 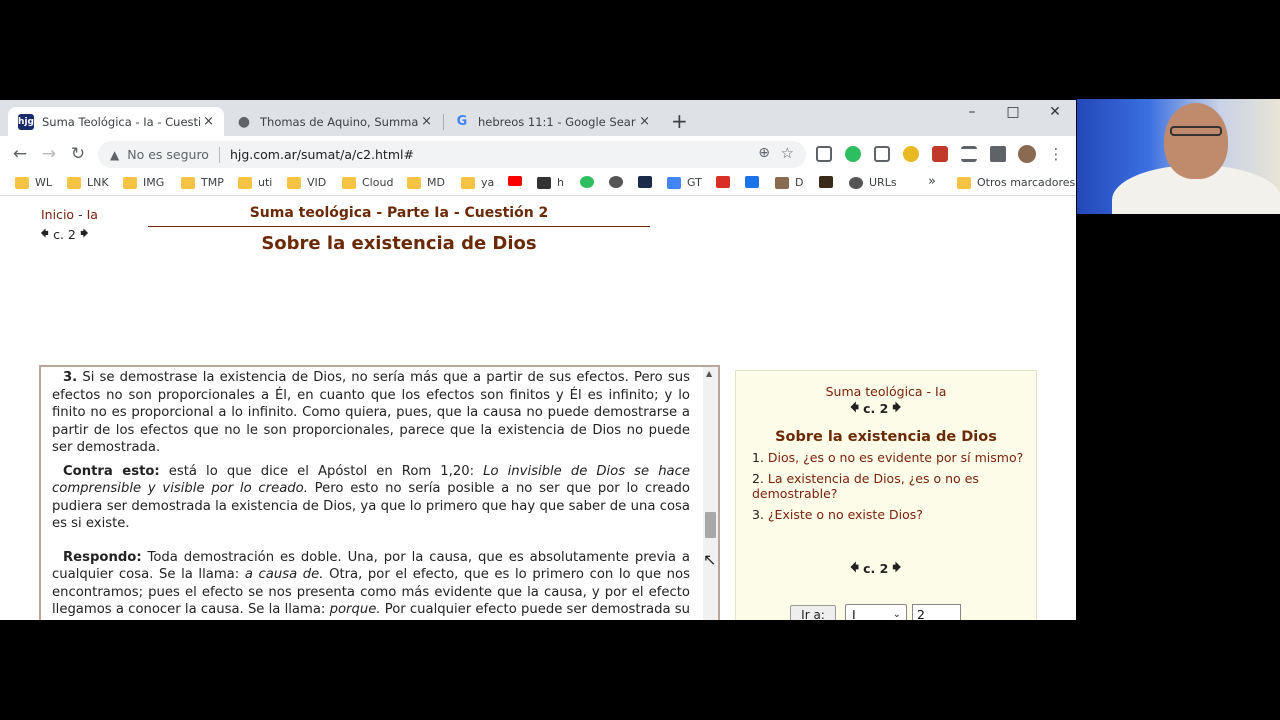 I want to click on globe-icon, so click(x=616, y=182).